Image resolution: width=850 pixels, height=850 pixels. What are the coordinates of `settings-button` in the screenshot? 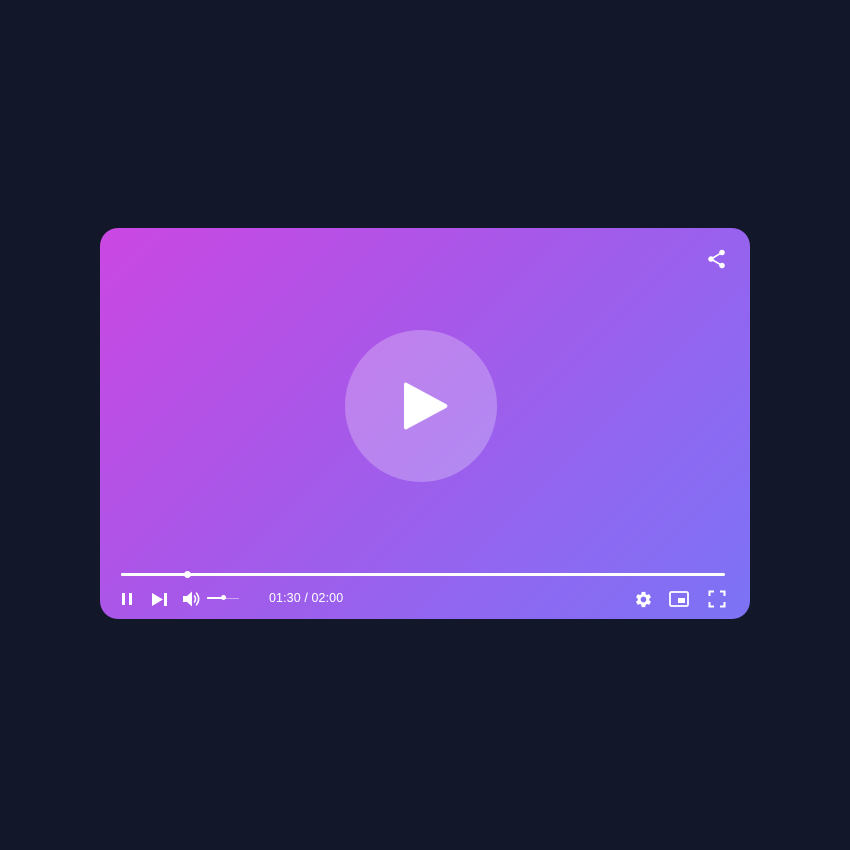 It's located at (643, 599).